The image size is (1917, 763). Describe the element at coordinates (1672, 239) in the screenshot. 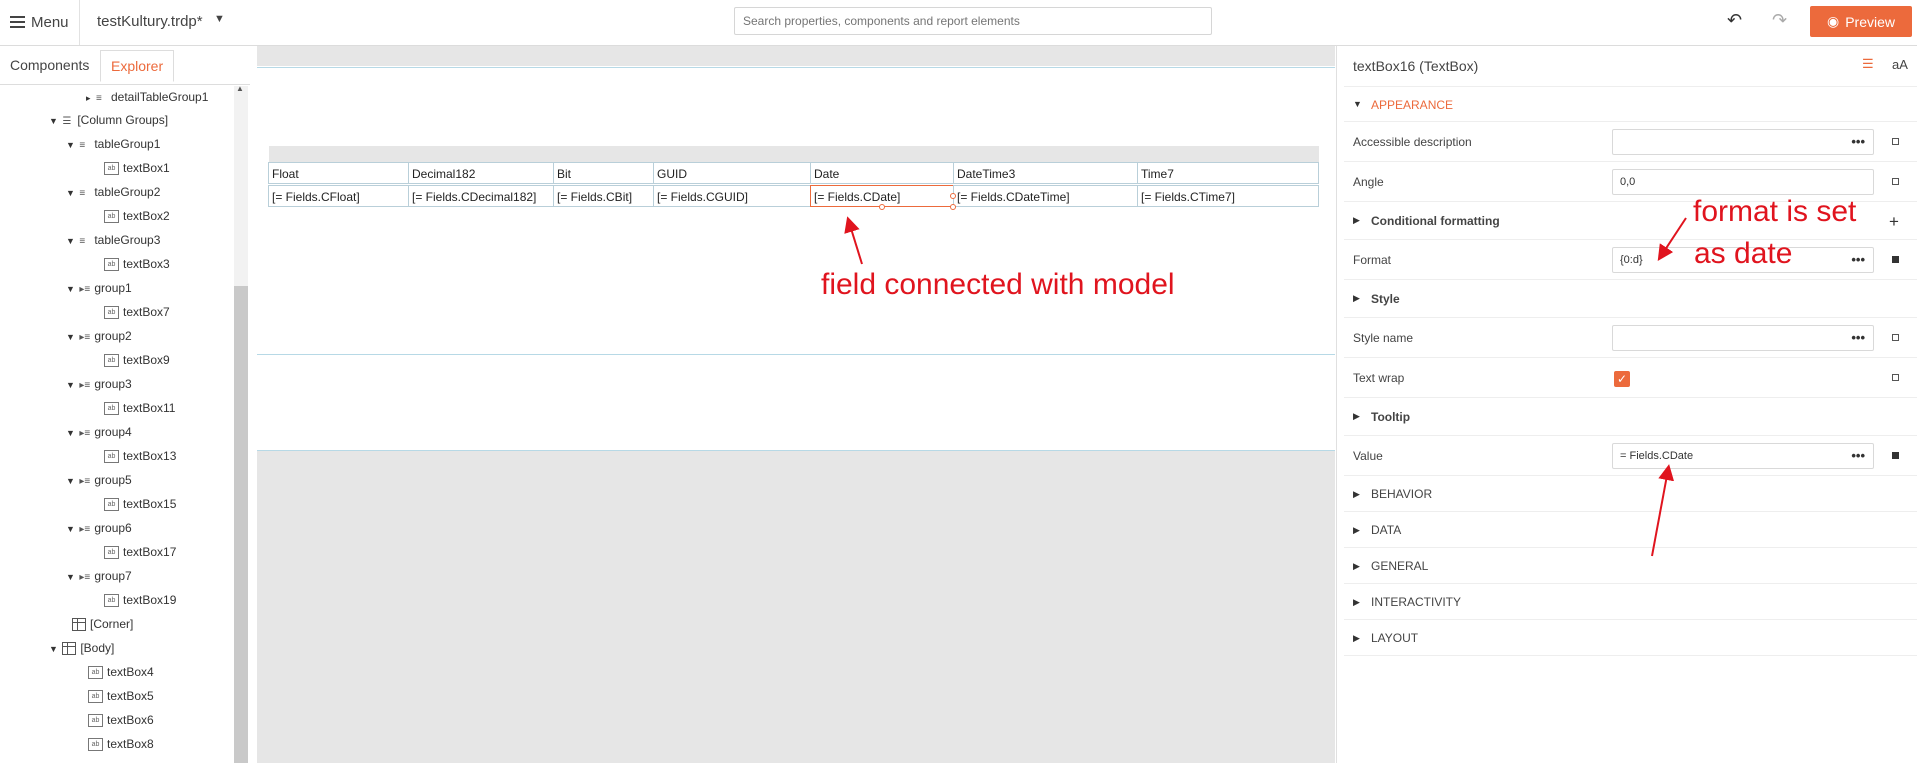

I see `arrow-to-format-input` at that location.